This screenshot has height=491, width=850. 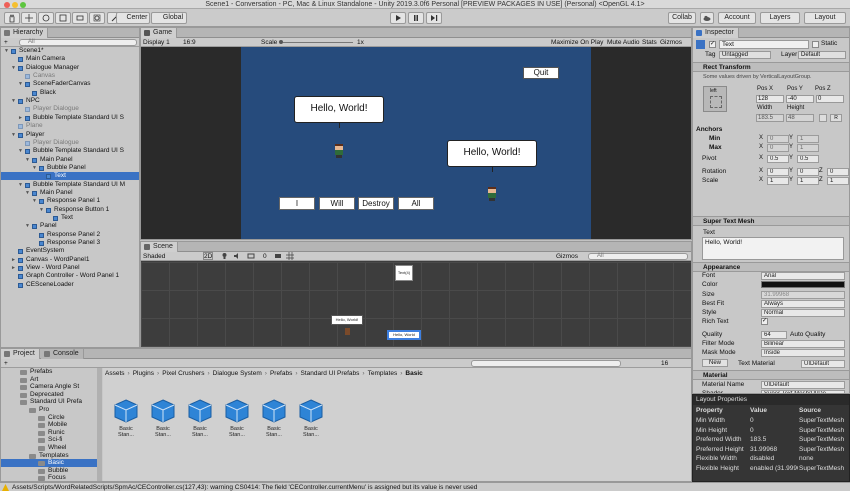 I want to click on raw-edit-button: R, so click(x=836, y=118).